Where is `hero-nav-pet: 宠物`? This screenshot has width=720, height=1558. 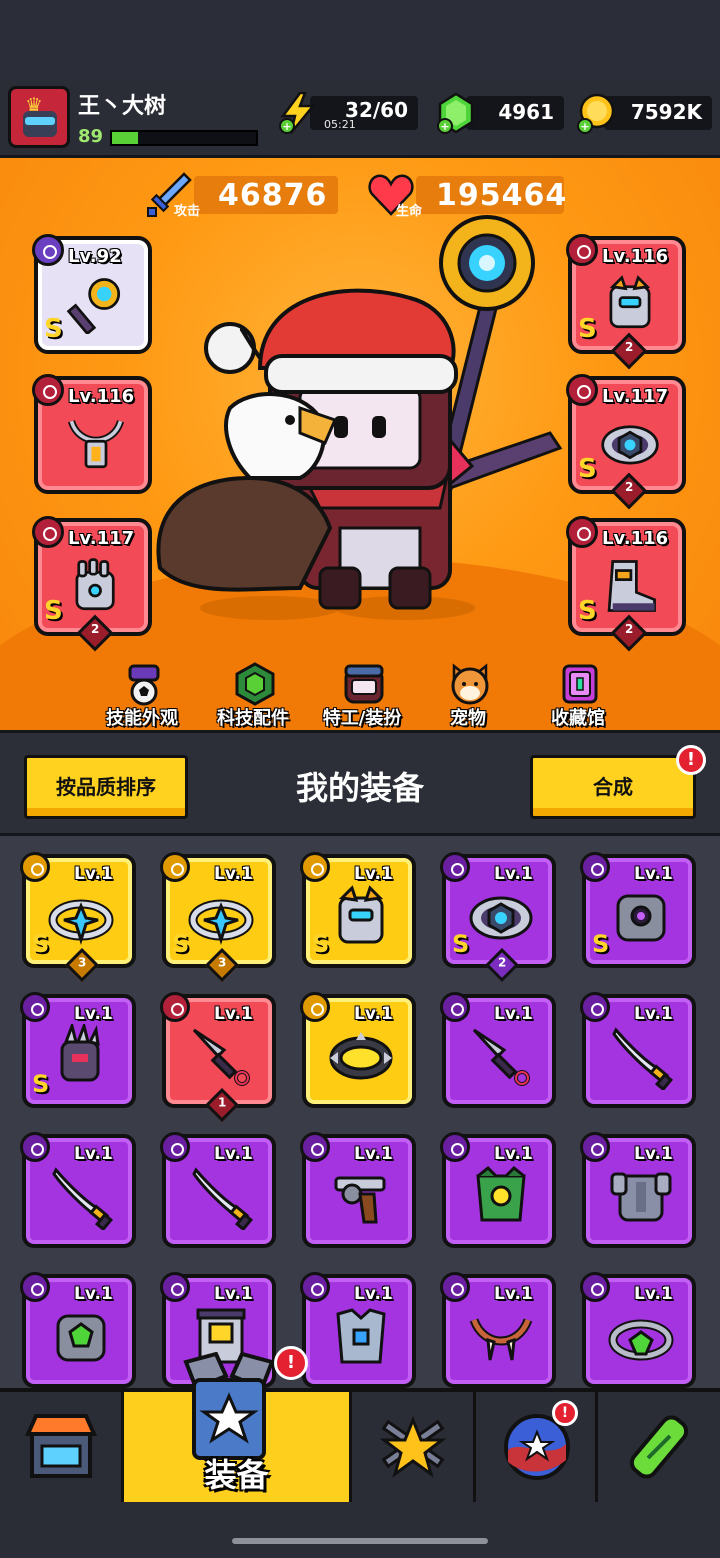
hero-nav-pet: 宠物 is located at coordinates (468, 693).